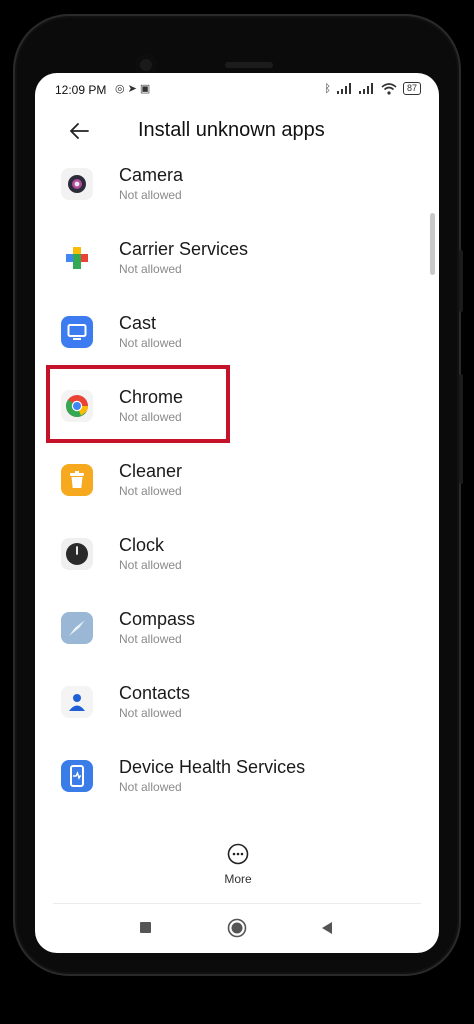 This screenshot has width=474, height=1024. Describe the element at coordinates (77, 480) in the screenshot. I see `cleaner-icon` at that location.